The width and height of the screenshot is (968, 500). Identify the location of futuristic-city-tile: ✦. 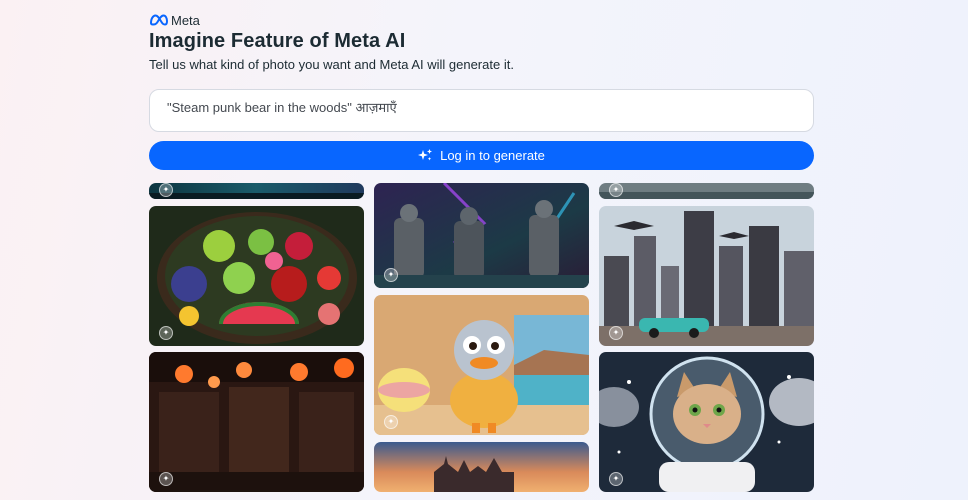
(706, 276).